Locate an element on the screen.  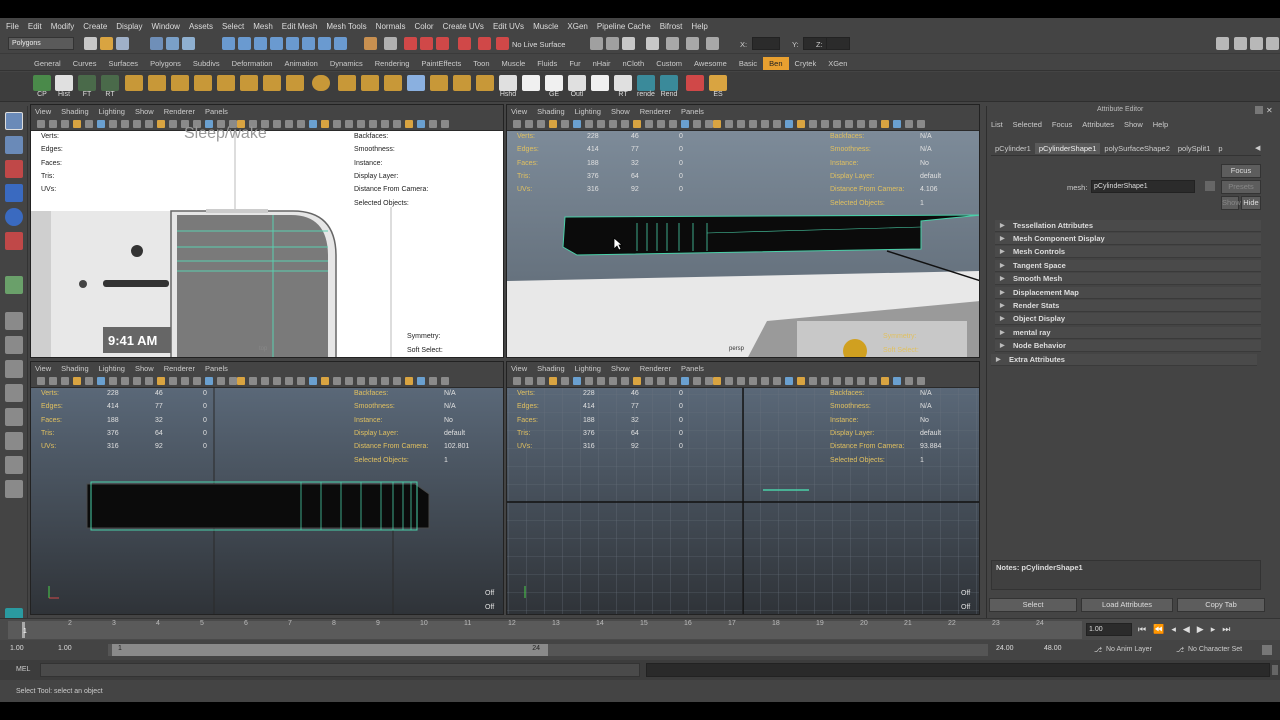
section-tessellation: Tessellation Attributes is located at coordinates (1128, 226).